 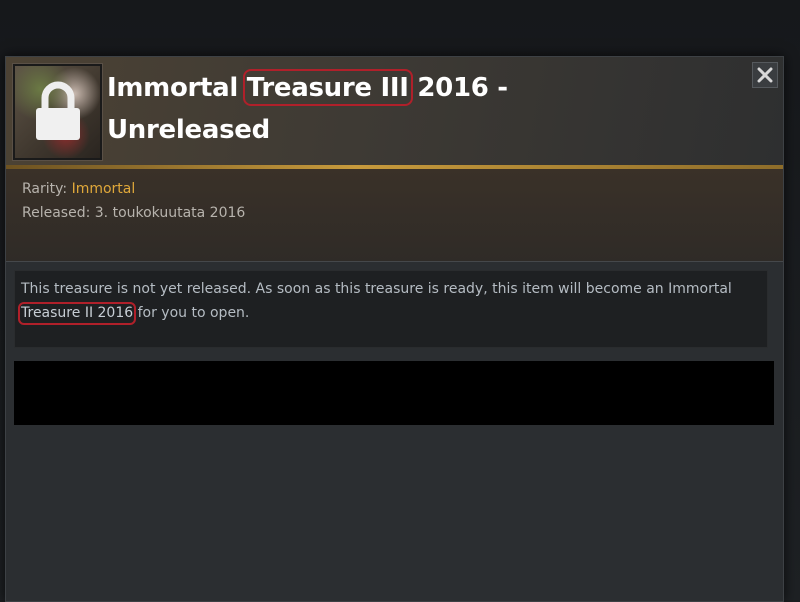 I want to click on rarity-line: Rarity: Immortal, so click(x=78, y=189).